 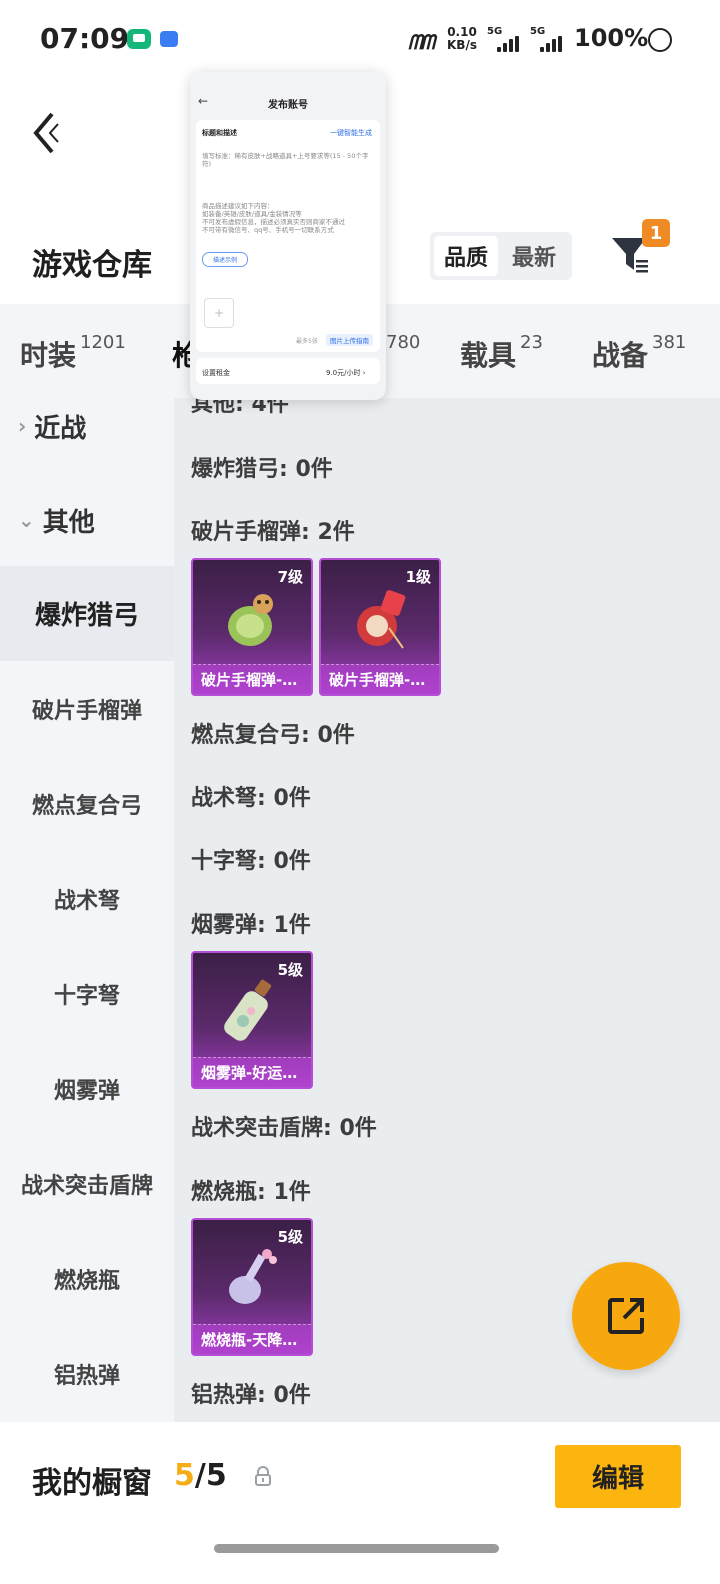 What do you see at coordinates (87, 1183) in the screenshot?
I see `sidebar-item-assault-shield: 战术突击盾牌` at bounding box center [87, 1183].